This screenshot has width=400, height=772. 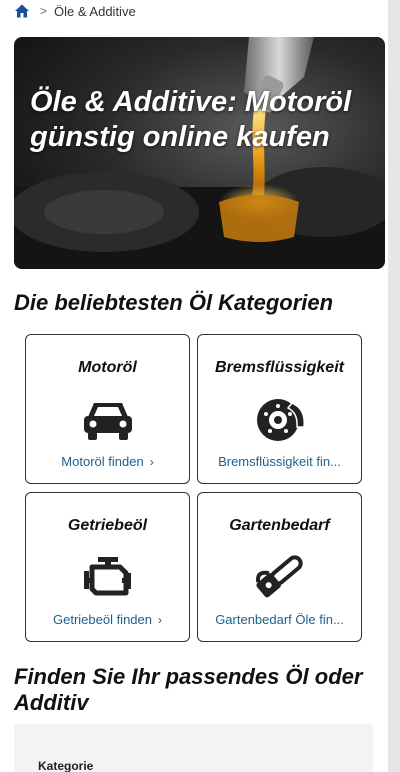 I want to click on scrollbar, so click(x=394, y=386).